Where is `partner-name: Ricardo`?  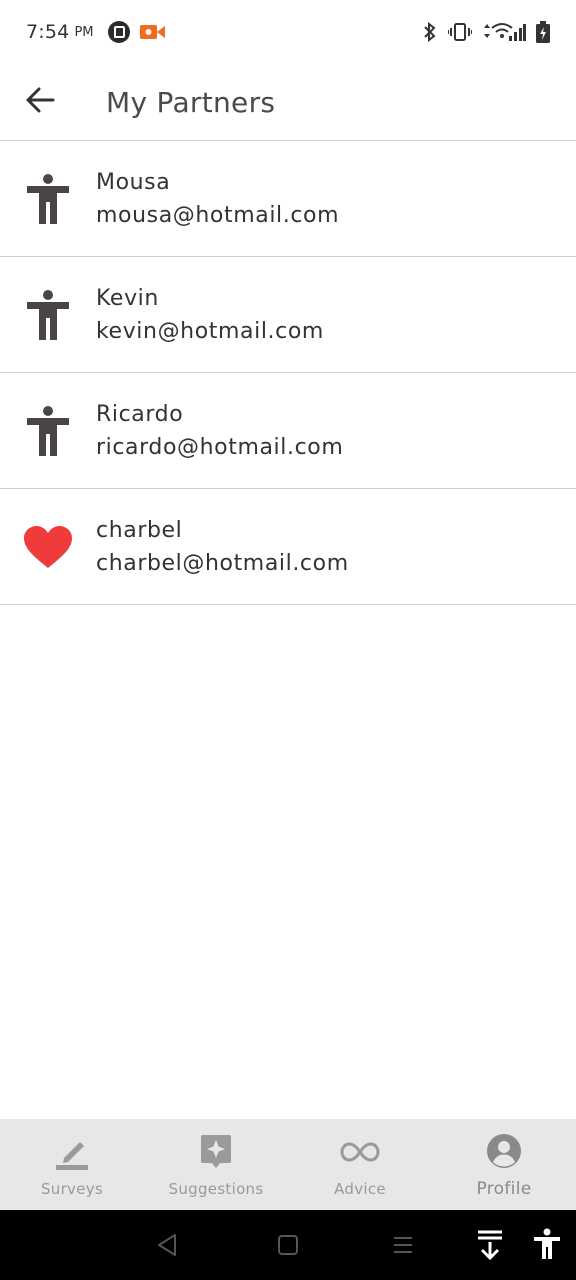 partner-name: Ricardo is located at coordinates (140, 414).